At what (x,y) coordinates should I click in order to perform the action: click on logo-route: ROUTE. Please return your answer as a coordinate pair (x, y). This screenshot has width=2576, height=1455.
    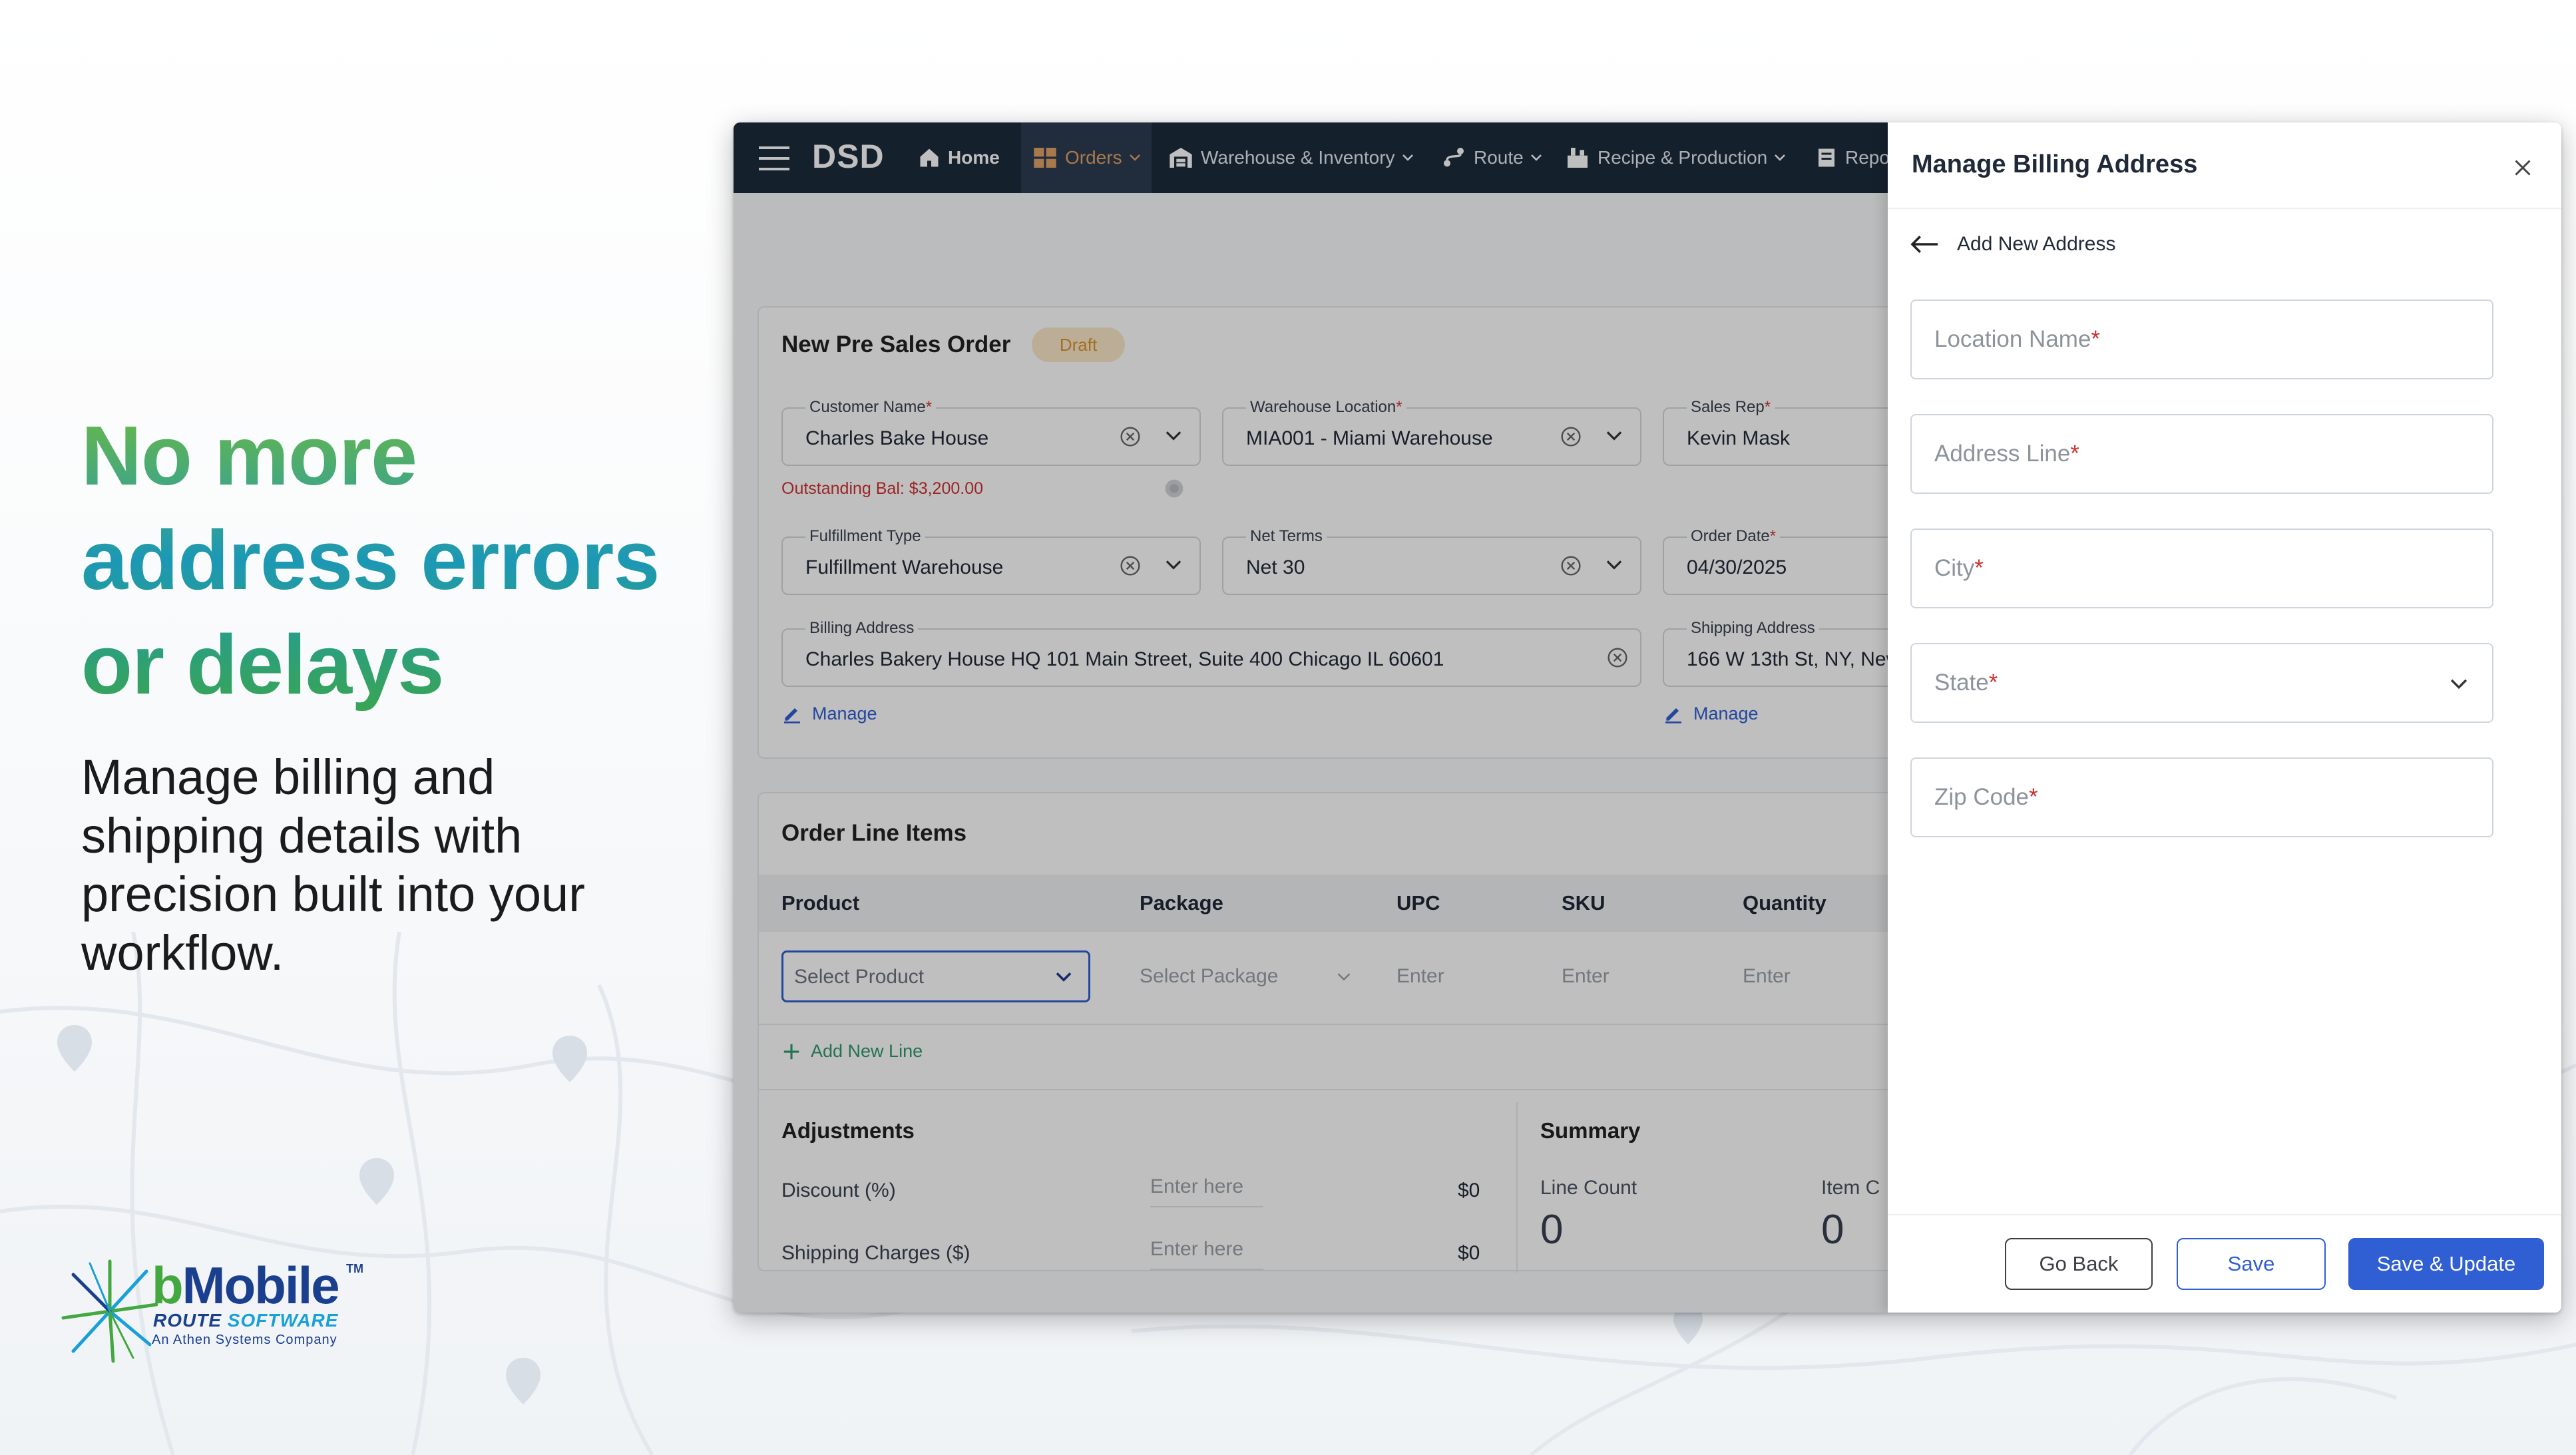
    Looking at the image, I should click on (187, 1320).